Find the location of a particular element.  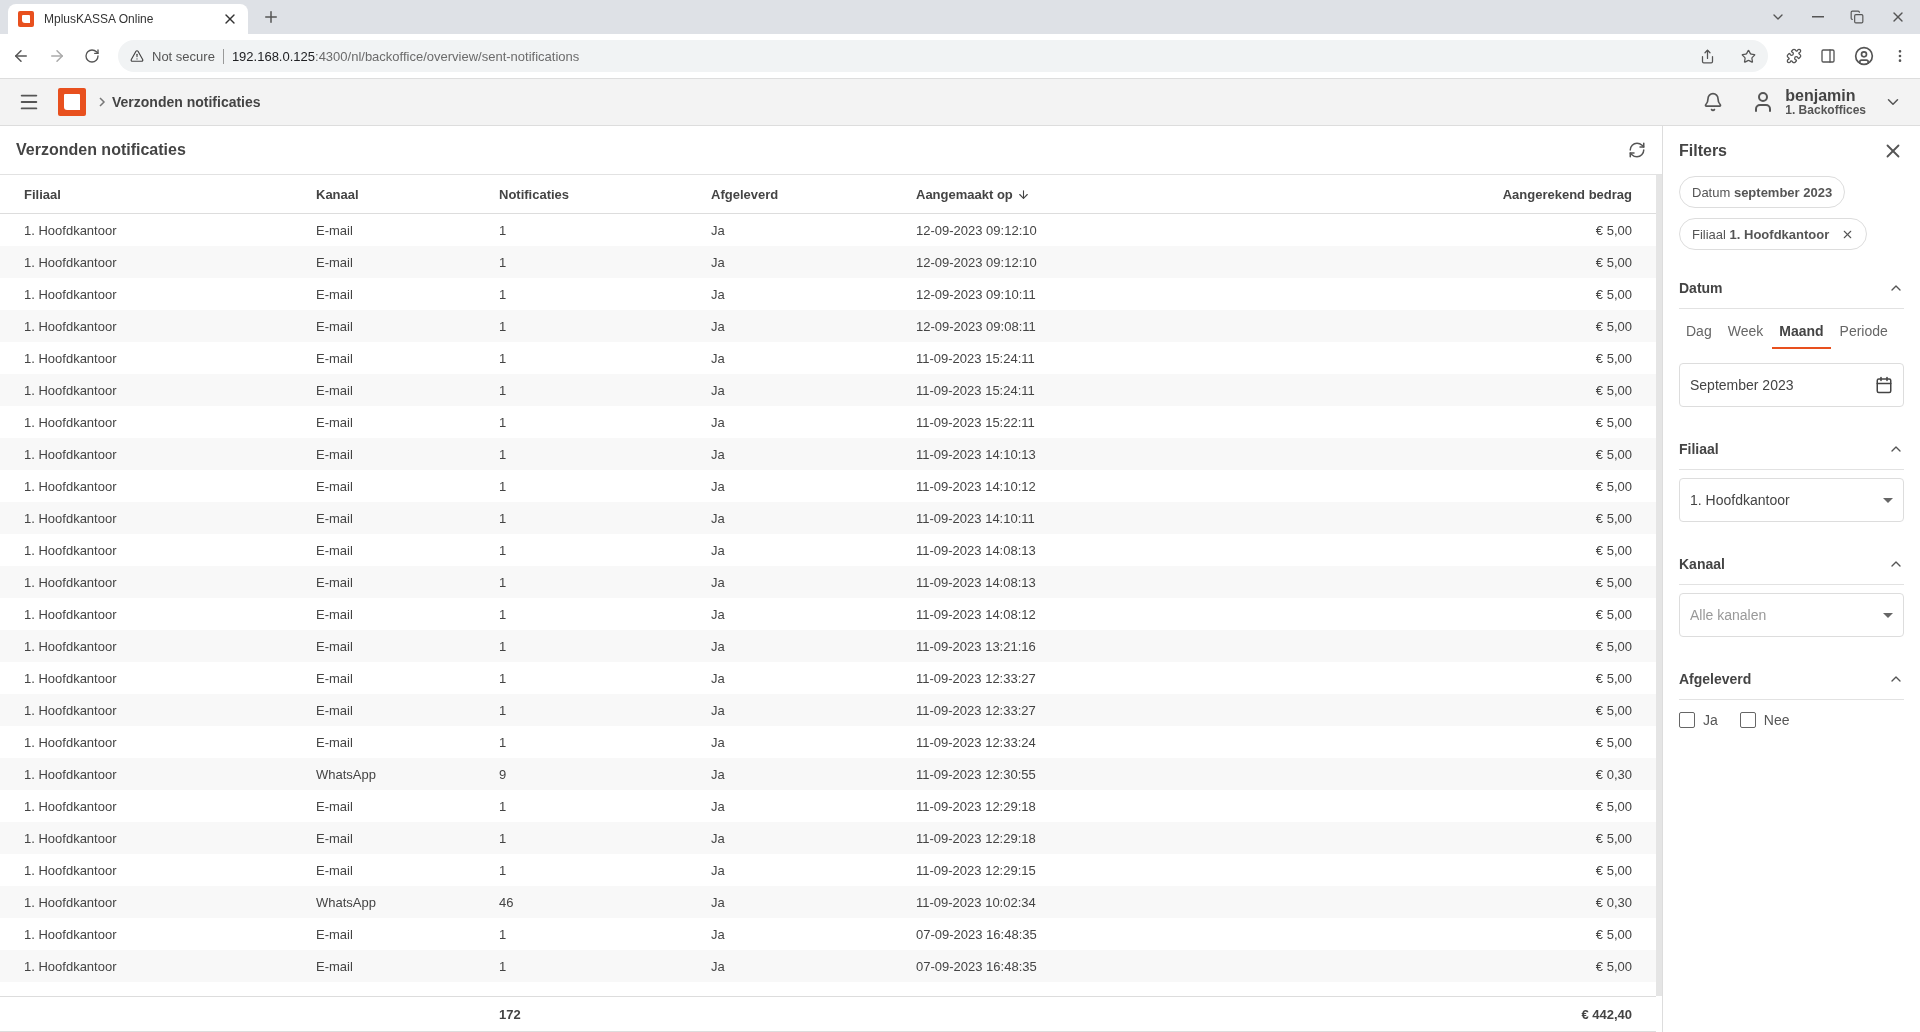

table-cell-text: 11-09-2023 14:08:12 is located at coordinates (976, 614).